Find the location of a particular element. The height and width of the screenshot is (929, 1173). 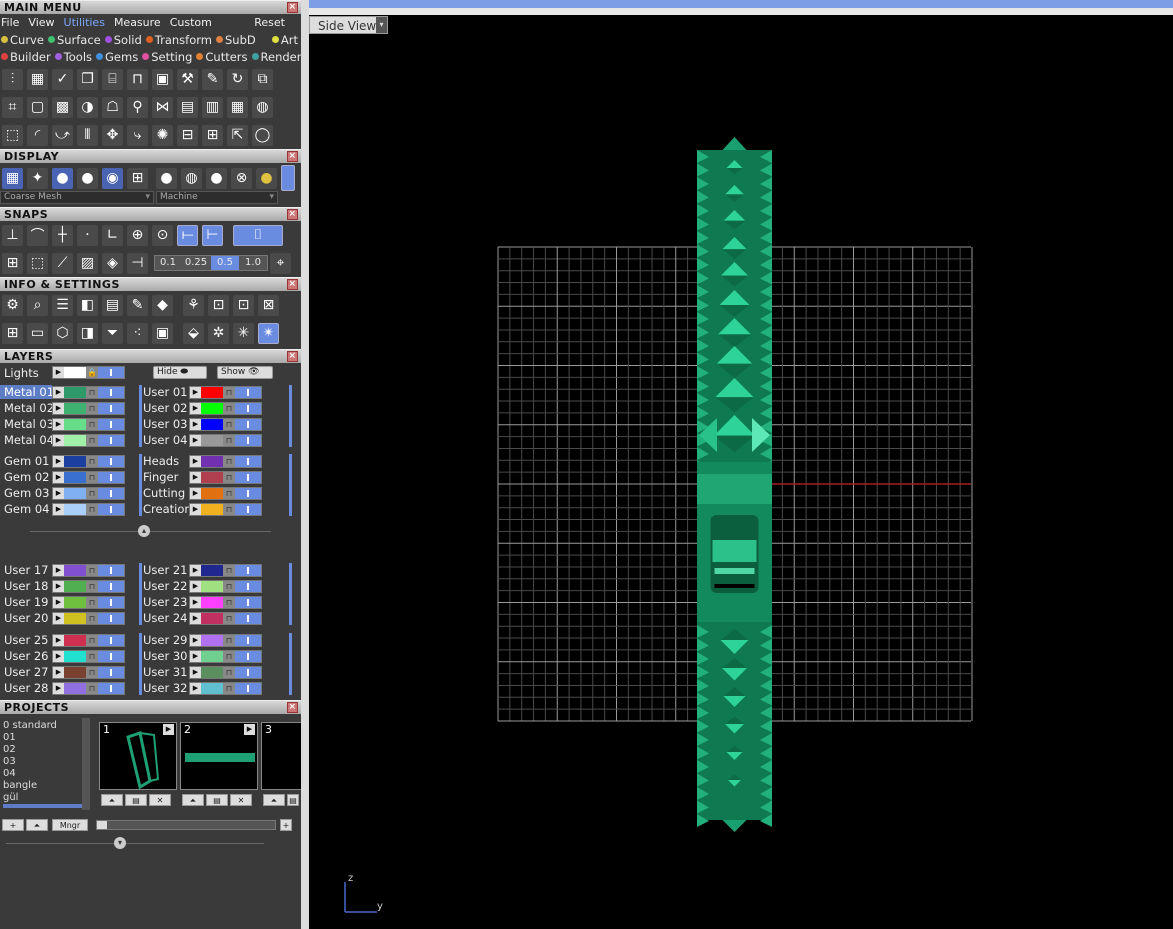

snap-circle-icon: ⊙ is located at coordinates (162, 235).